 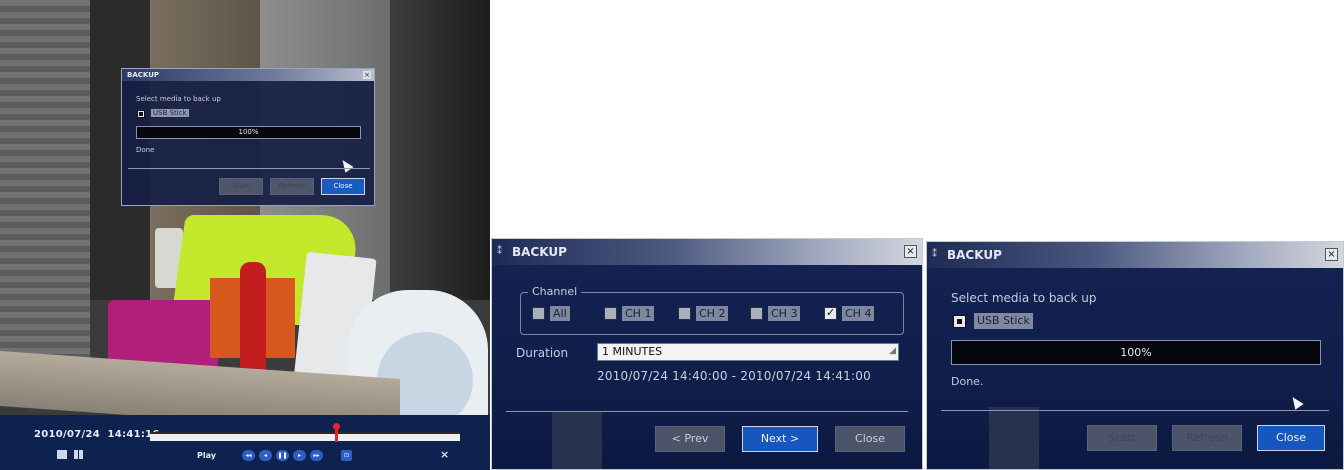 What do you see at coordinates (45, 185) in the screenshot?
I see `window-blinds` at bounding box center [45, 185].